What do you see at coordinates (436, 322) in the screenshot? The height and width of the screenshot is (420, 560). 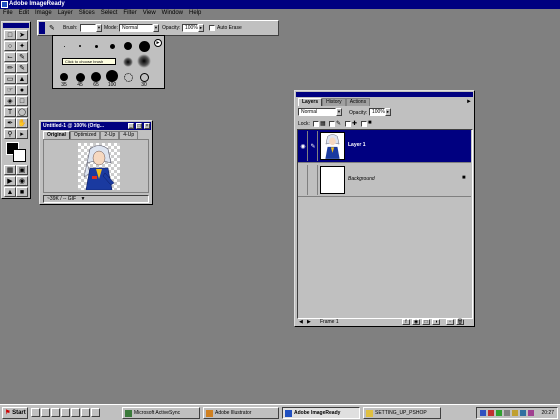 I see `new-adjustment-icon: ◑` at bounding box center [436, 322].